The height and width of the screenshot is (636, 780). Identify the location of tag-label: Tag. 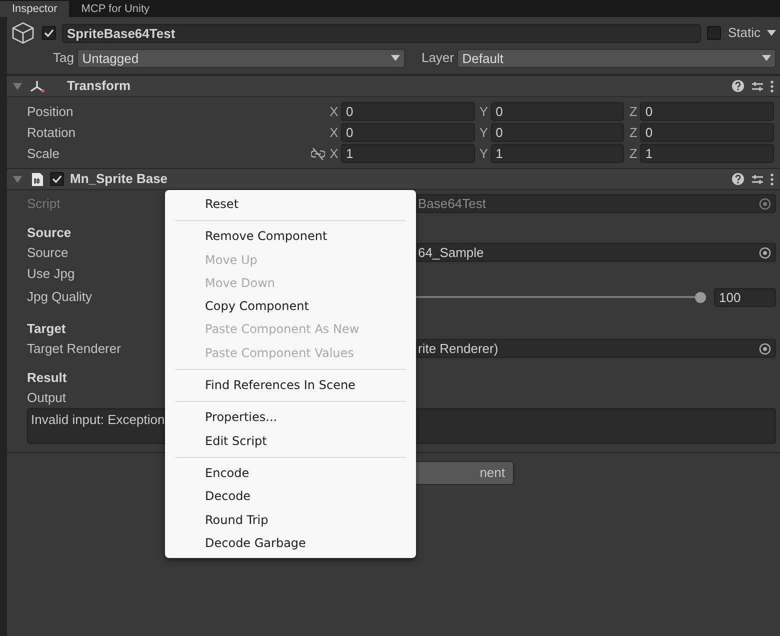
(63, 58).